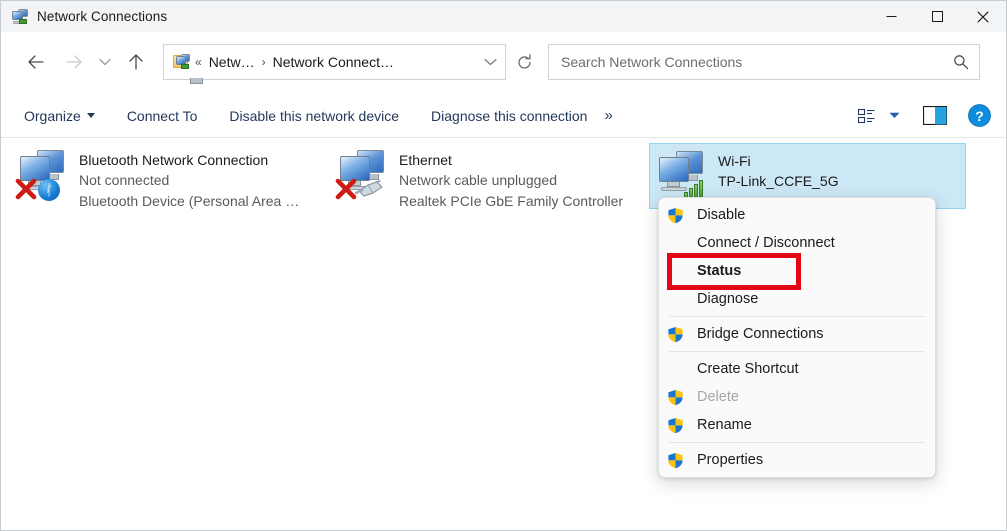 The height and width of the screenshot is (531, 1007). I want to click on context-menu-item-bridge-connections: Bridge Connections, so click(797, 334).